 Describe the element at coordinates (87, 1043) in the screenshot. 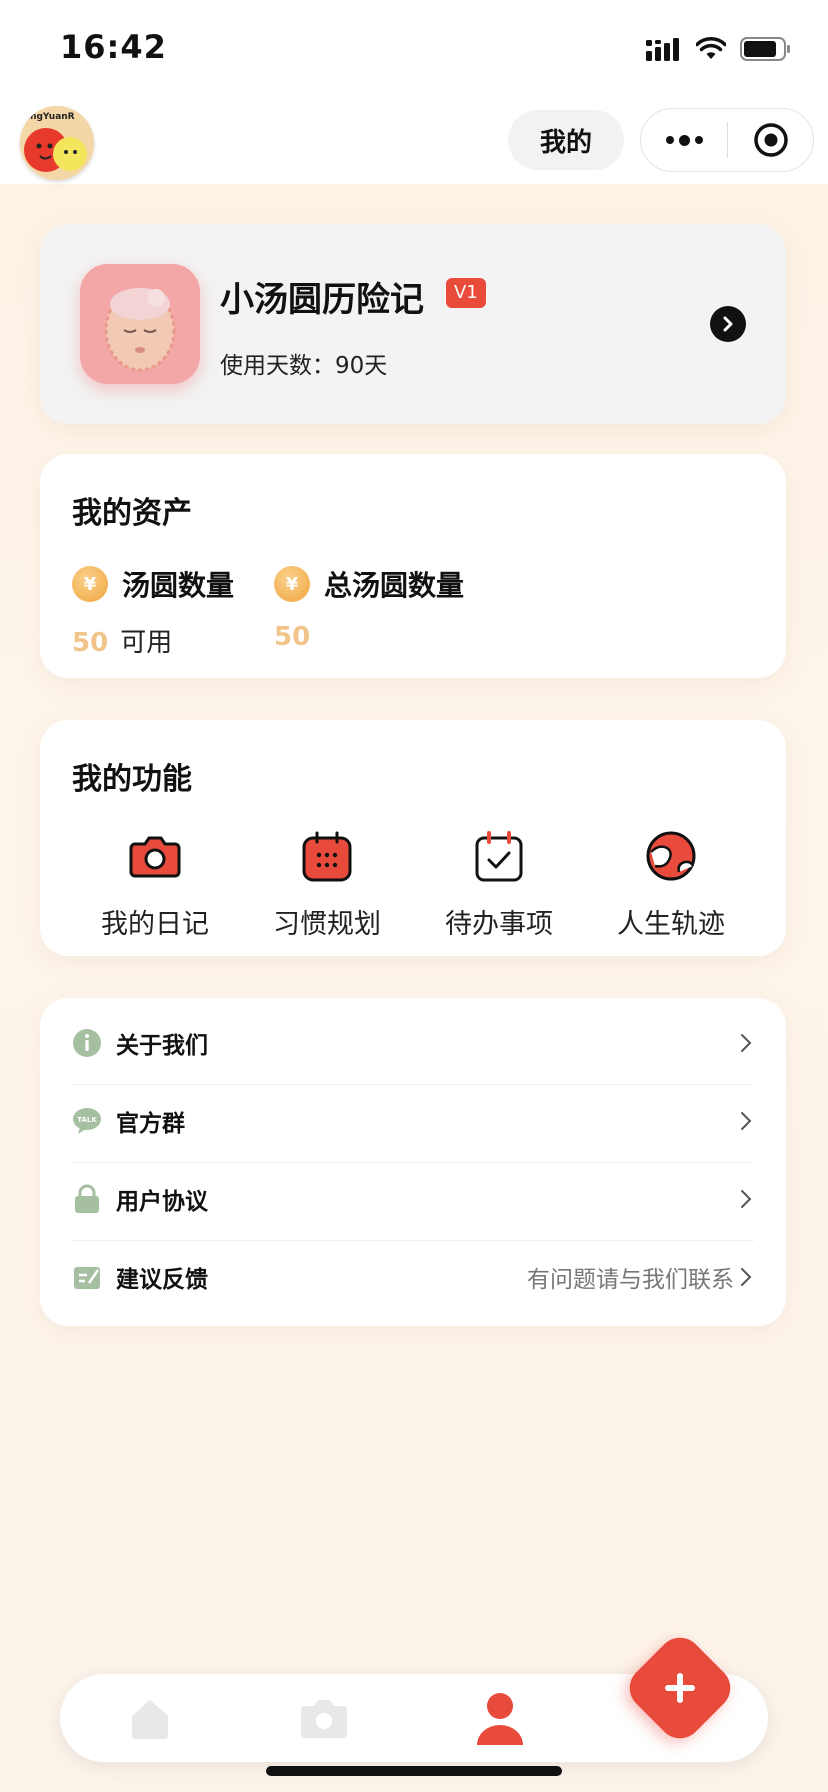

I see `info-icon` at that location.